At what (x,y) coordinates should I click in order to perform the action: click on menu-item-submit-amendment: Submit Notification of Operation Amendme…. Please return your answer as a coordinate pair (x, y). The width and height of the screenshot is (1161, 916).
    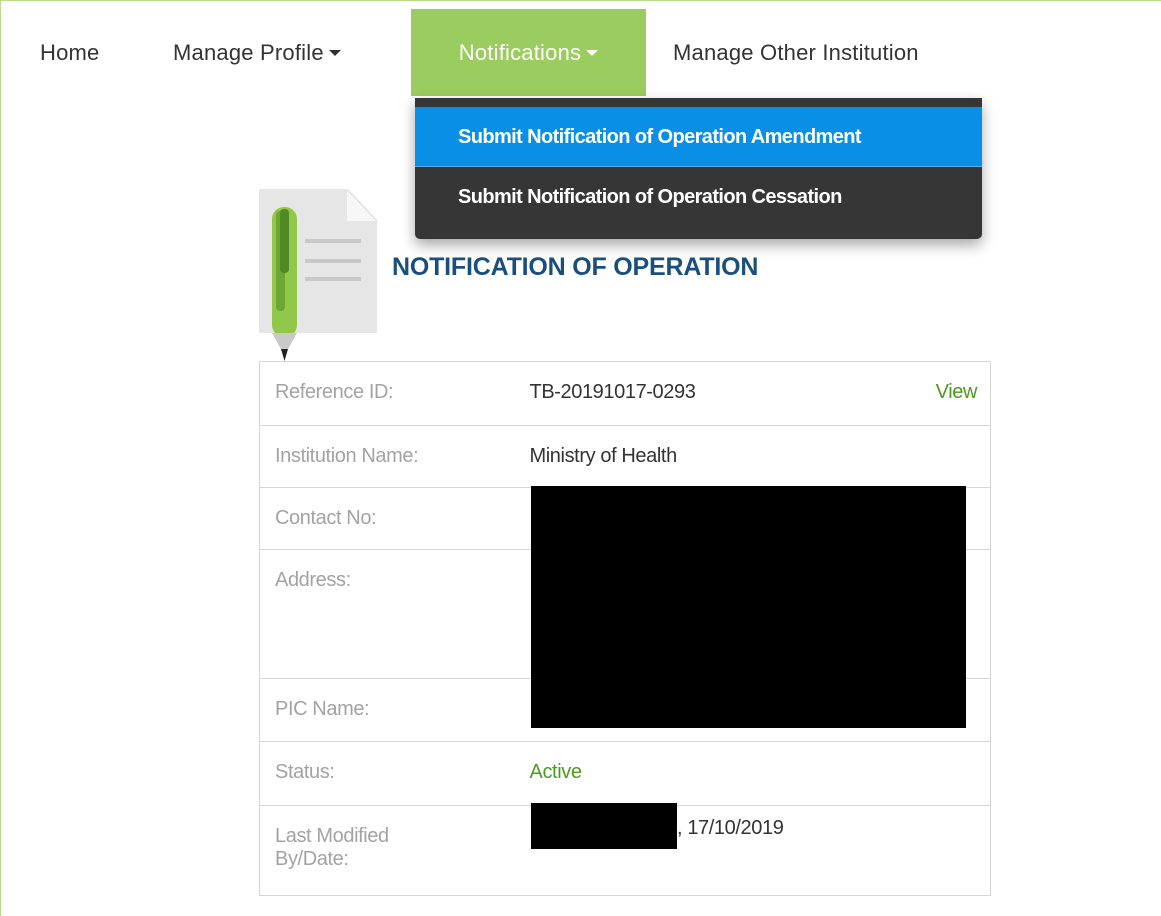
    Looking at the image, I should click on (698, 137).